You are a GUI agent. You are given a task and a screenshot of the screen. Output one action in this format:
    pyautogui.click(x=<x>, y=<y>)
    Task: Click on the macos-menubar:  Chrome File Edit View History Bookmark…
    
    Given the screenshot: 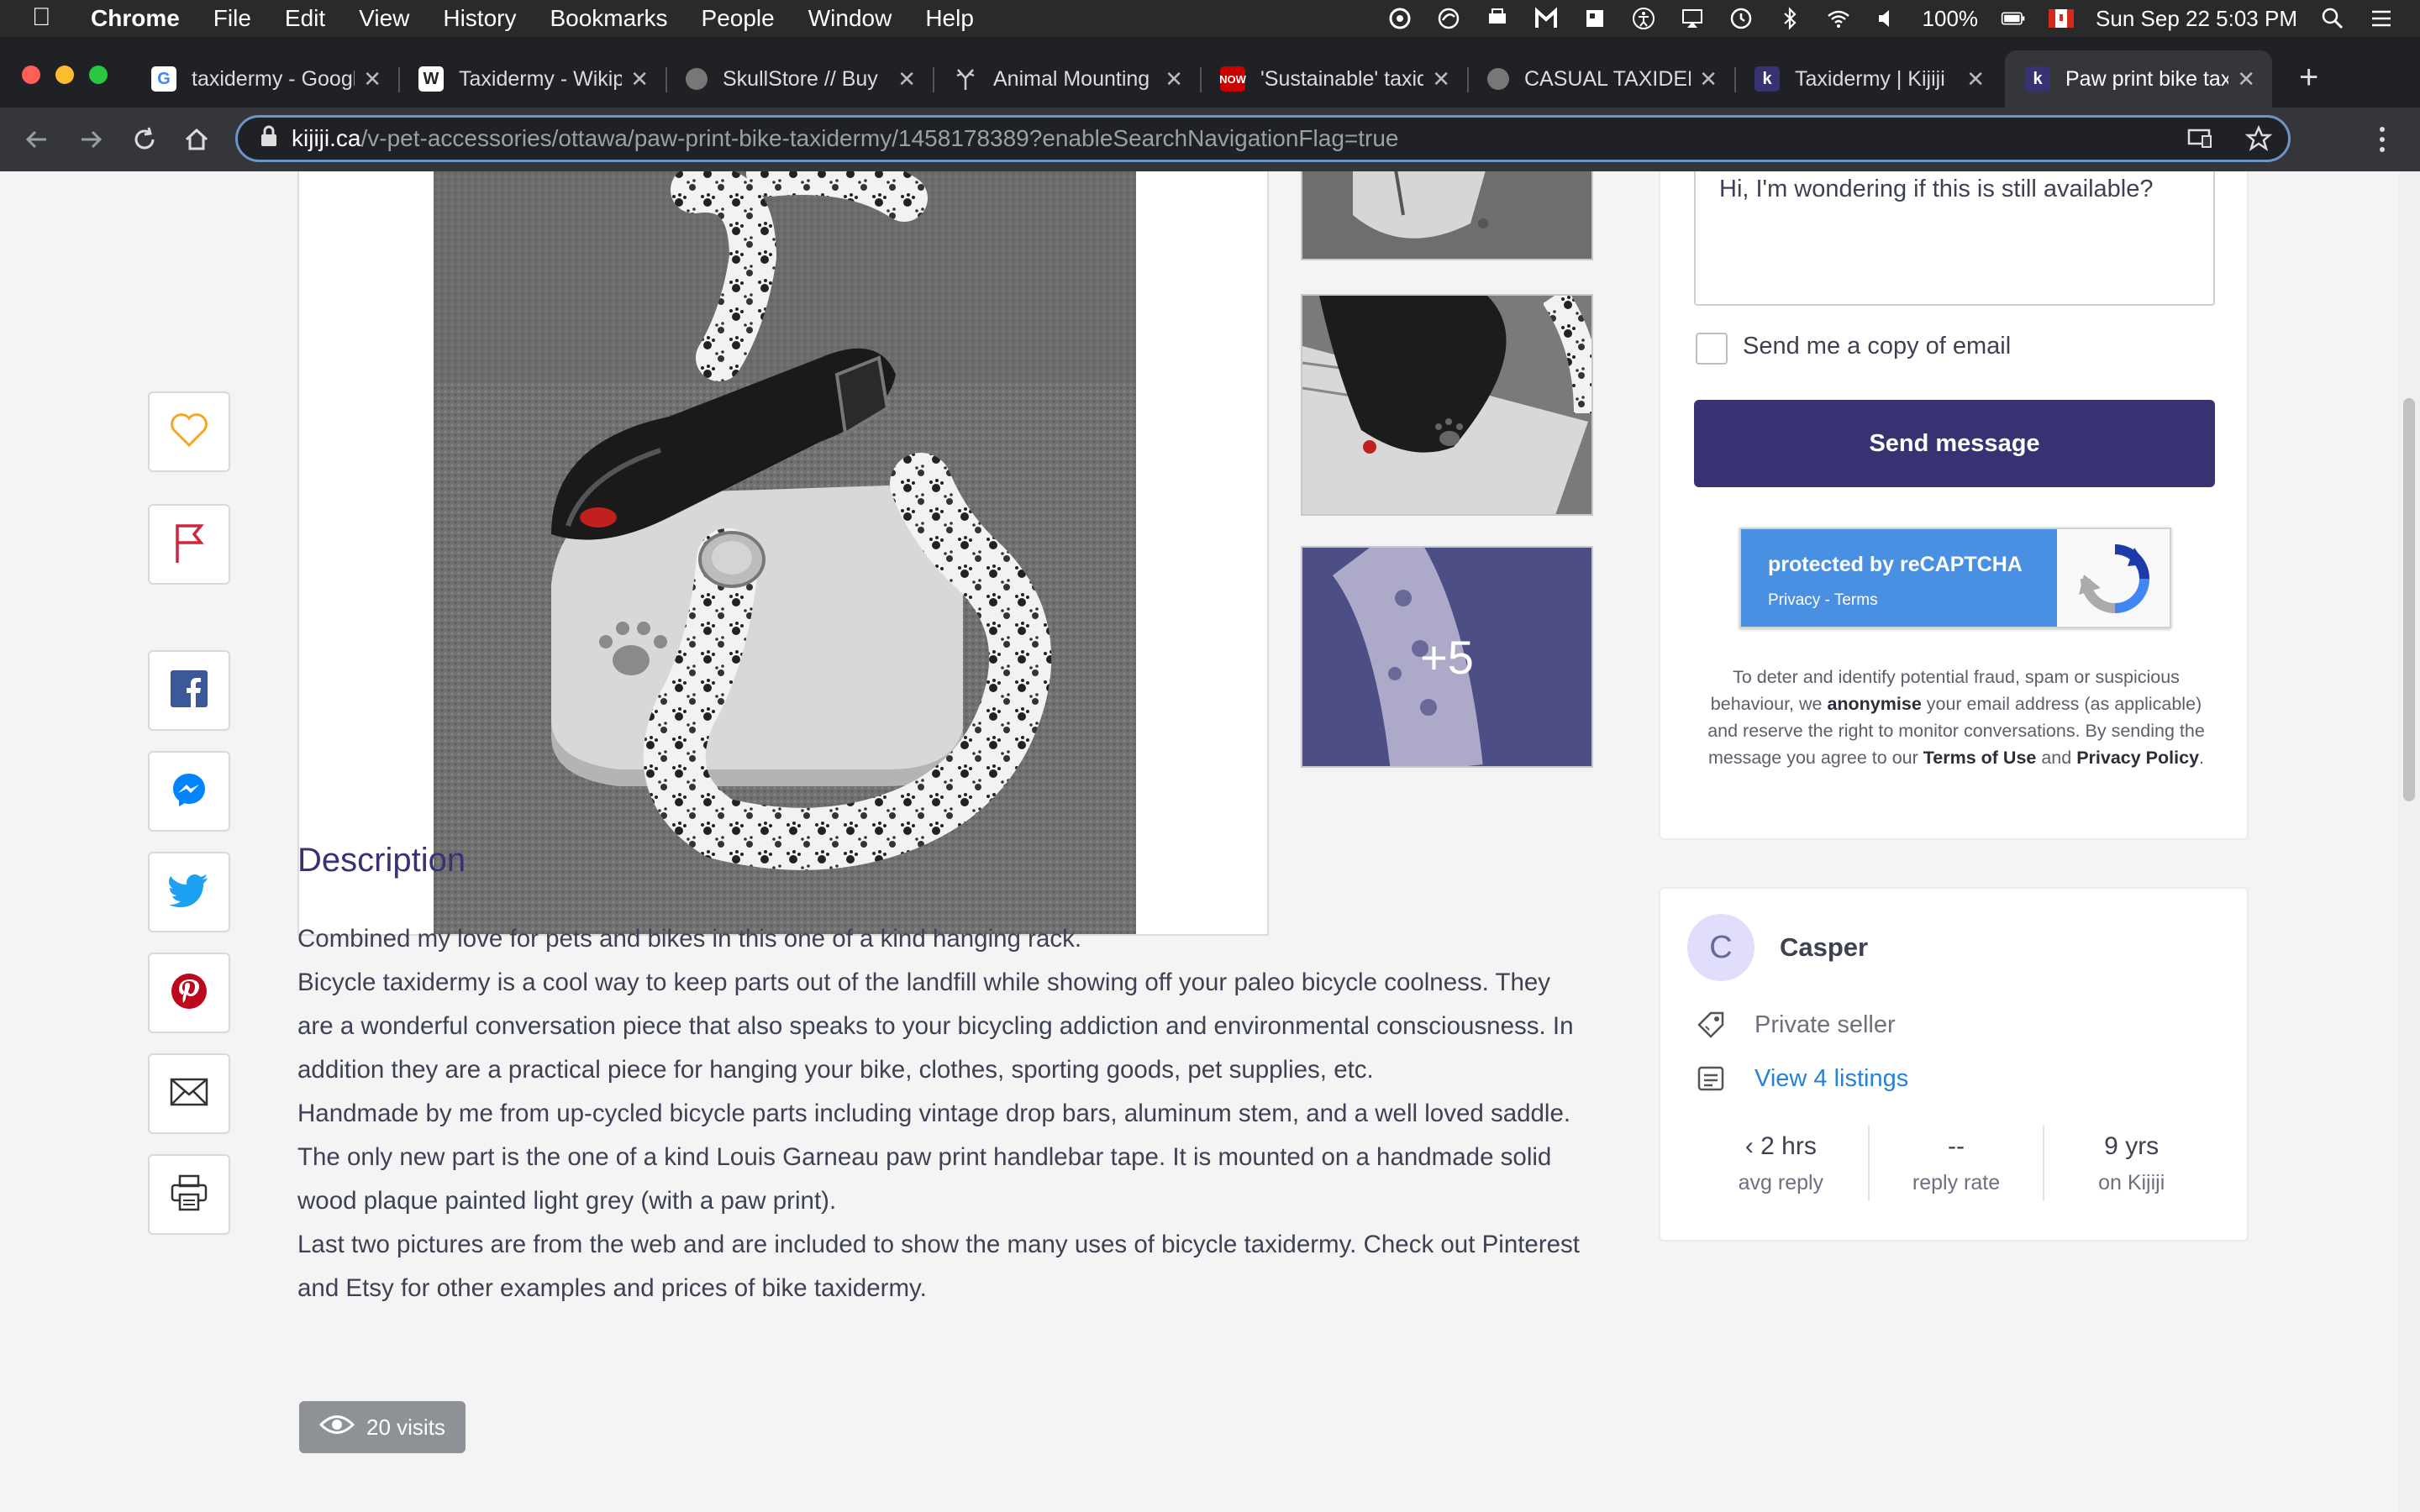 What is the action you would take?
    pyautogui.click(x=1210, y=18)
    